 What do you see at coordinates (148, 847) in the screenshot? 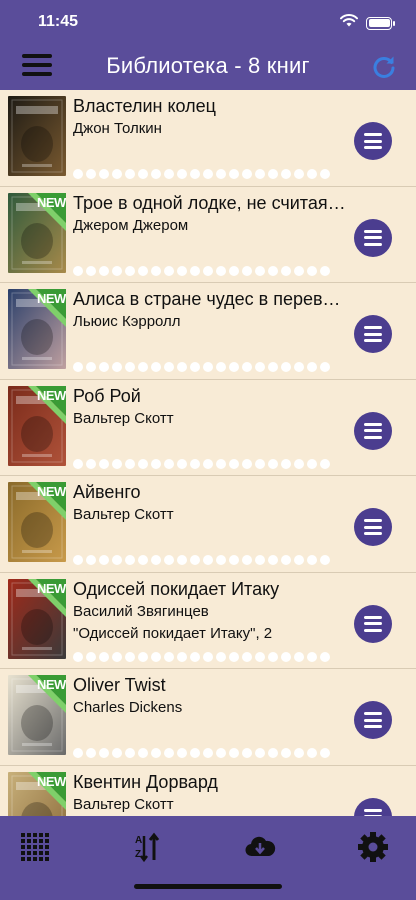
I see `sort-az-icon: A Z` at bounding box center [148, 847].